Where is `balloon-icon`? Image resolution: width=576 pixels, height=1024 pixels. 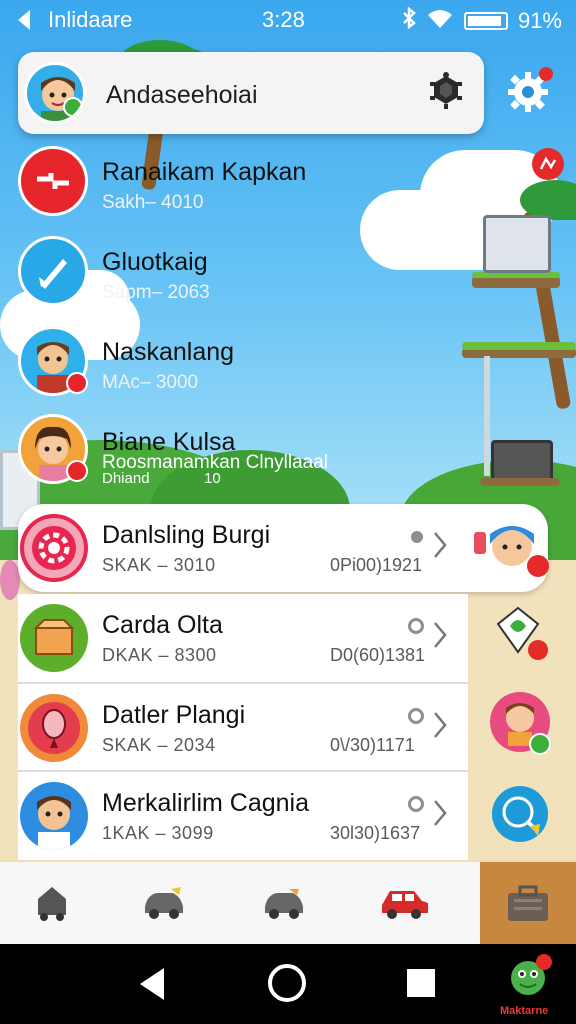 balloon-icon is located at coordinates (54, 728).